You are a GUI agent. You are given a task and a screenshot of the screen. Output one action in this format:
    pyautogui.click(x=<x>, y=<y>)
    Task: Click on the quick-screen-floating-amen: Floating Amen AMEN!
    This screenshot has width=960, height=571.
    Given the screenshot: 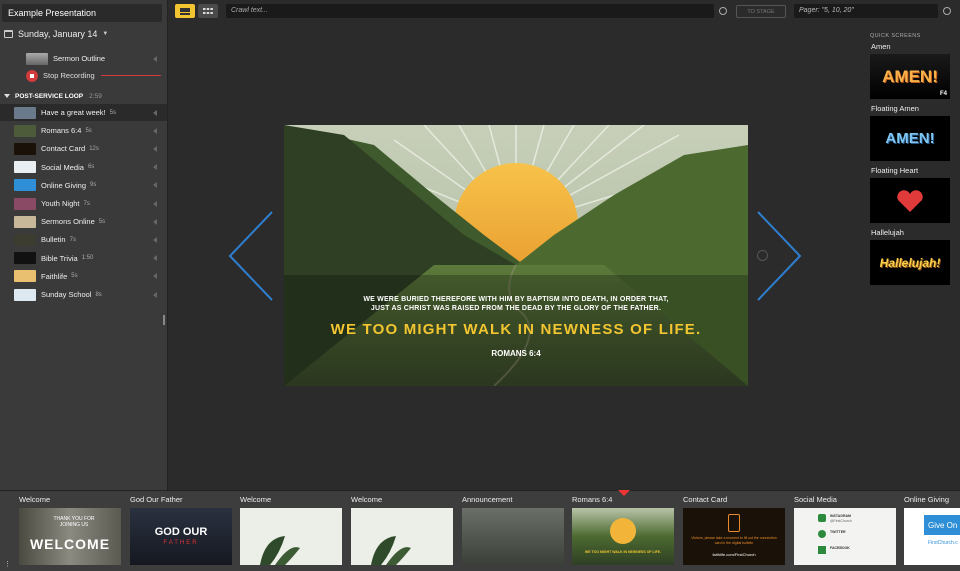 What is the action you would take?
    pyautogui.click(x=913, y=132)
    